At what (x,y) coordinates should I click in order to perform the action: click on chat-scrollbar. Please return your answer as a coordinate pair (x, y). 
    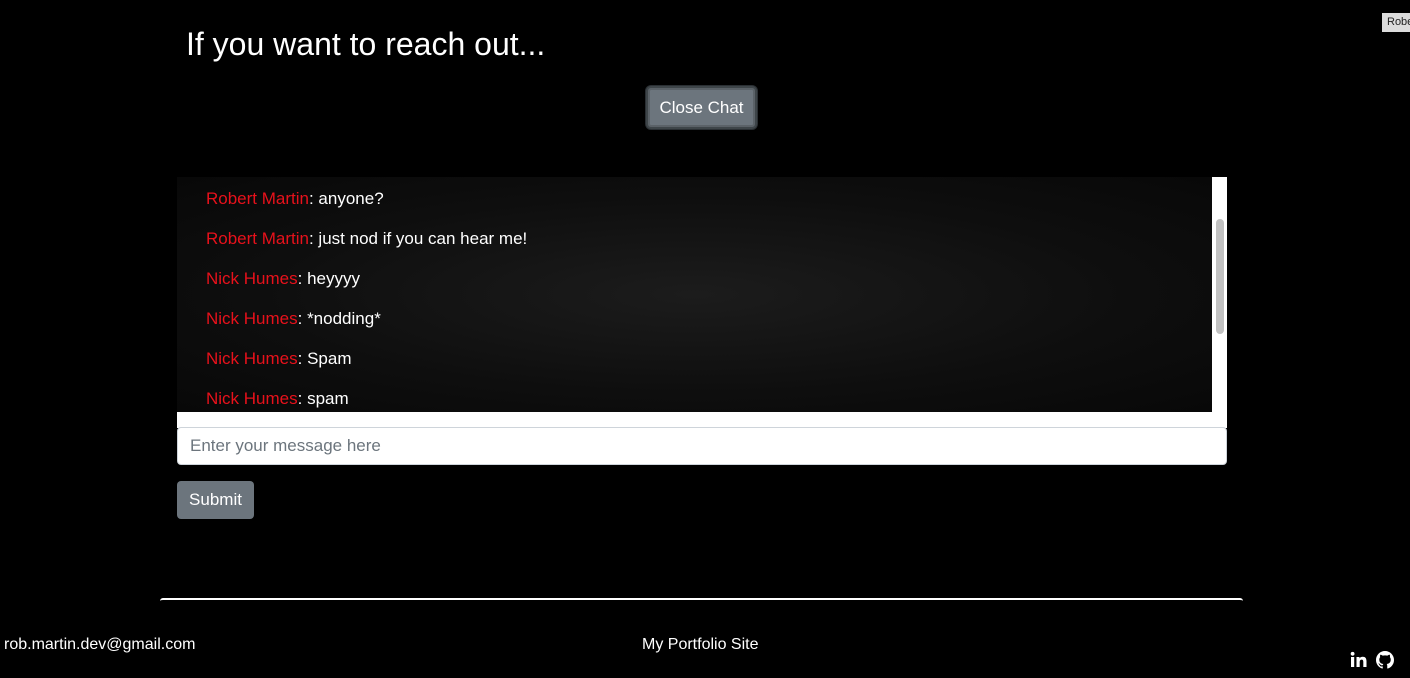
    Looking at the image, I should click on (1219, 302).